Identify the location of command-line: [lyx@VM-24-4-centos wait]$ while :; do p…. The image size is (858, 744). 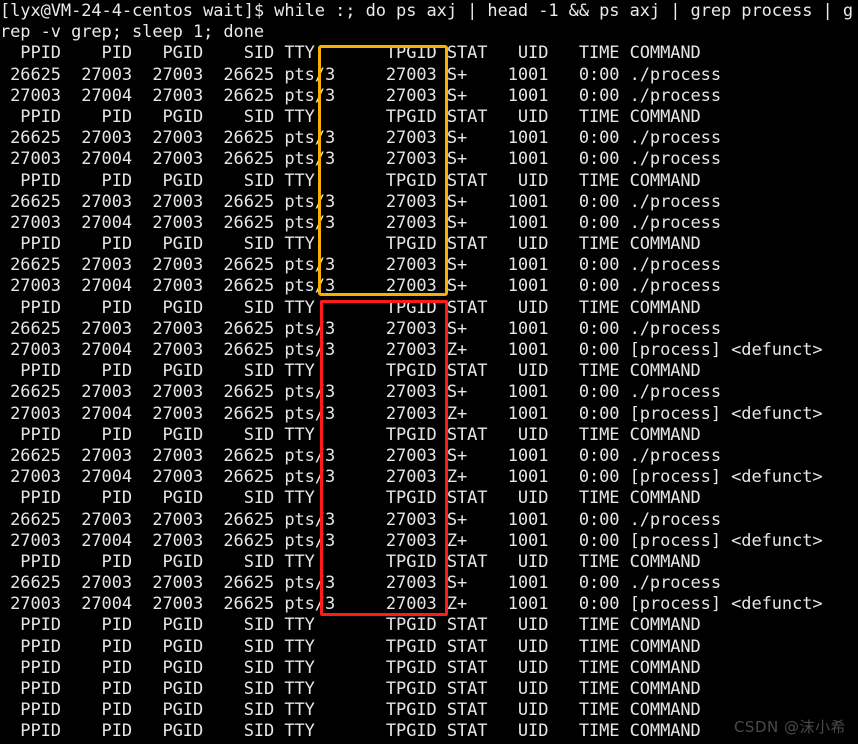
(427, 11).